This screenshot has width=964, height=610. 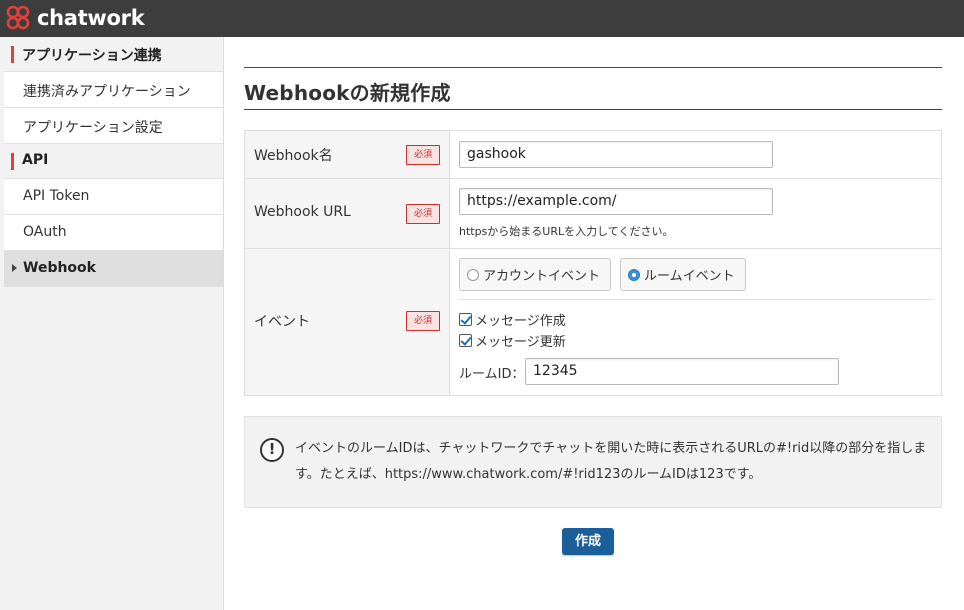 I want to click on radio-account-event: アカウントイベント, so click(x=535, y=274).